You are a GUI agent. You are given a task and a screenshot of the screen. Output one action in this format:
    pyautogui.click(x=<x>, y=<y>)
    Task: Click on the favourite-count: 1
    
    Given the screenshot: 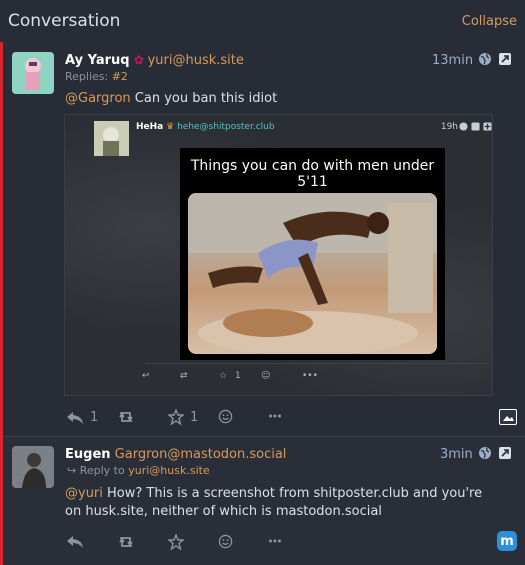 What is the action you would take?
    pyautogui.click(x=194, y=417)
    